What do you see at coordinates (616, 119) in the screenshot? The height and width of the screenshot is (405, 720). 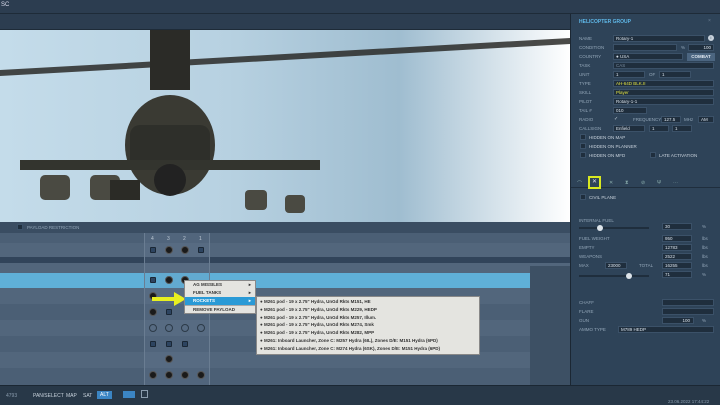 I see `radio-checkbox: ✓` at bounding box center [616, 119].